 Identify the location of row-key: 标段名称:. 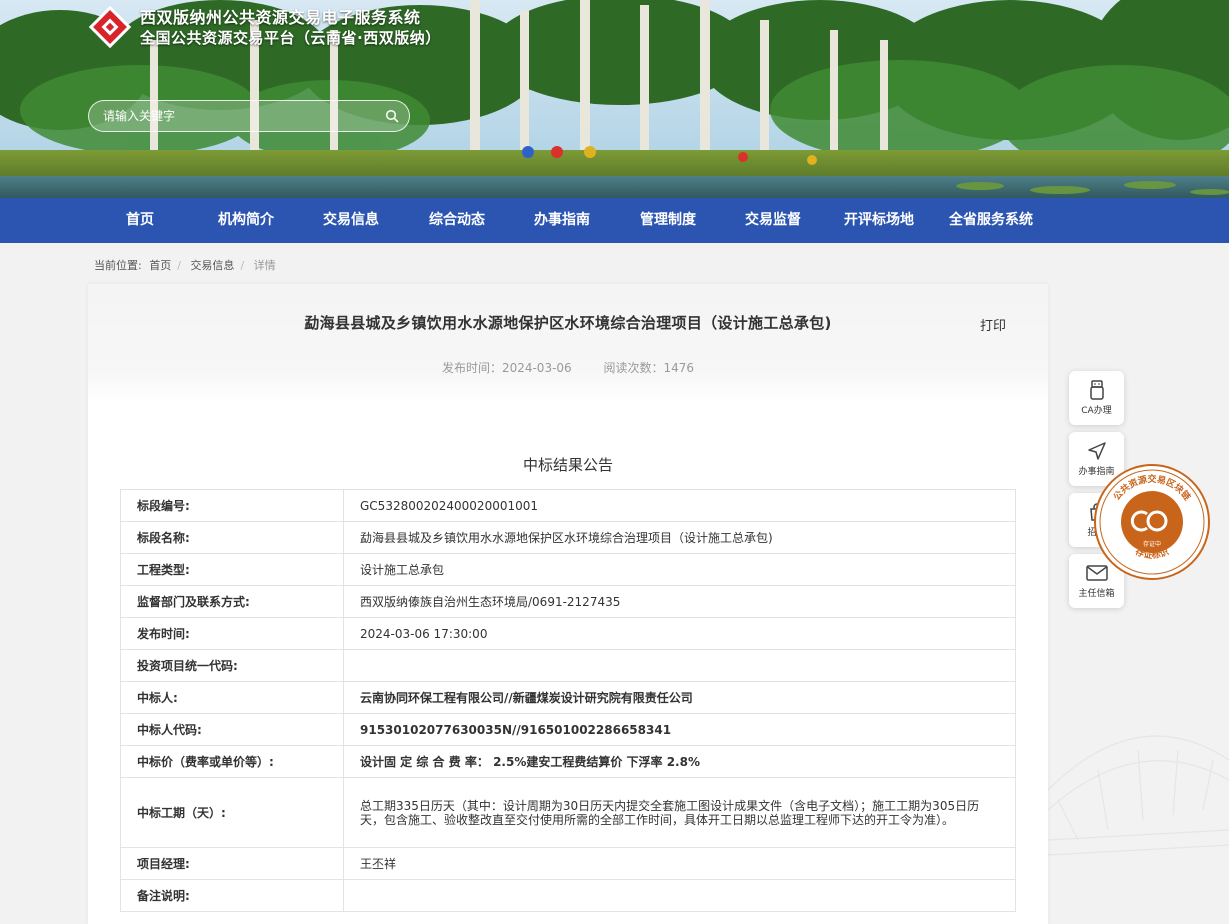
(232, 537).